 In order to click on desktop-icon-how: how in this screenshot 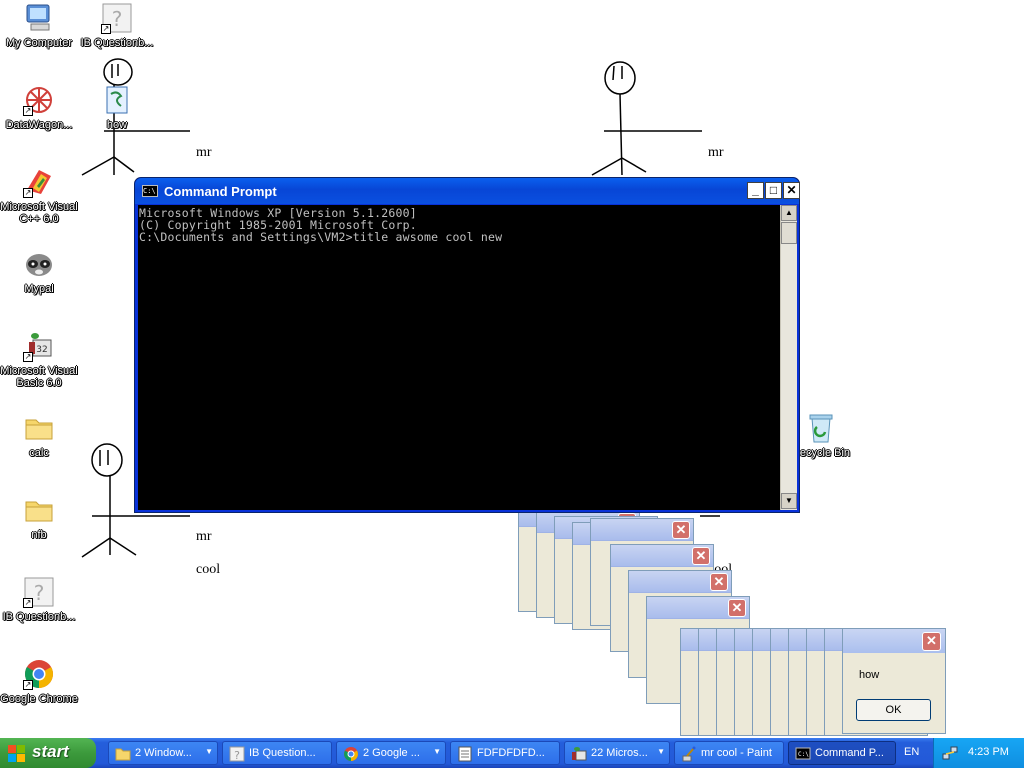, I will do `click(117, 107)`.